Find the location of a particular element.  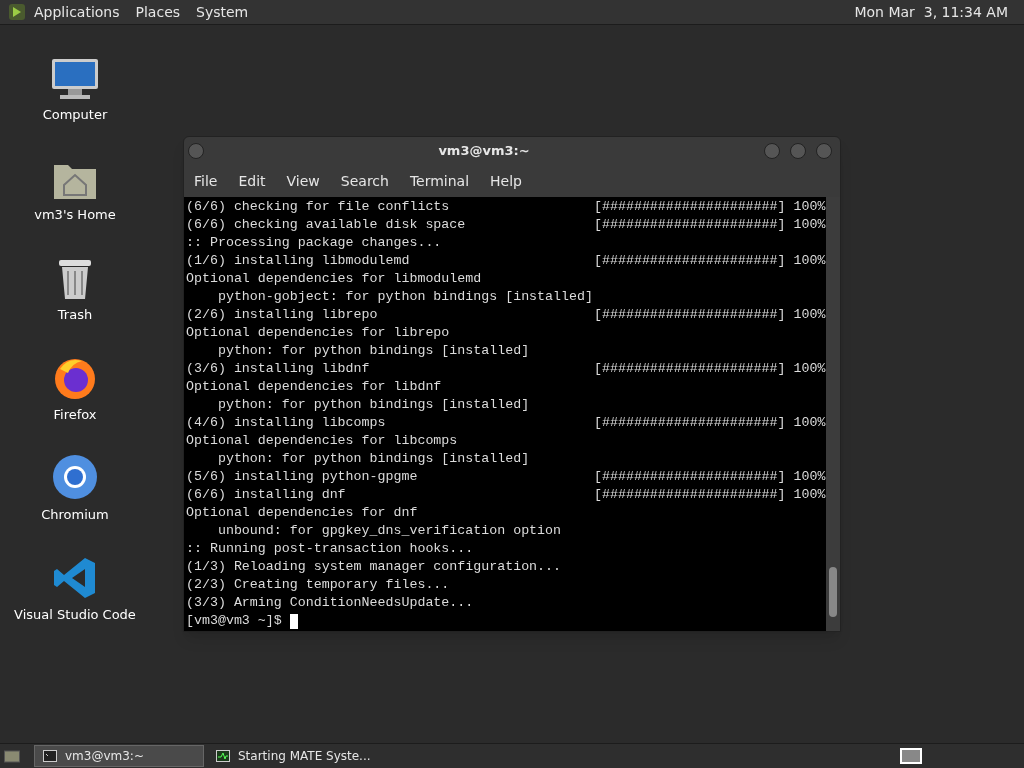

terminal-line: (4/6) installing libcomps is located at coordinates (286, 423).